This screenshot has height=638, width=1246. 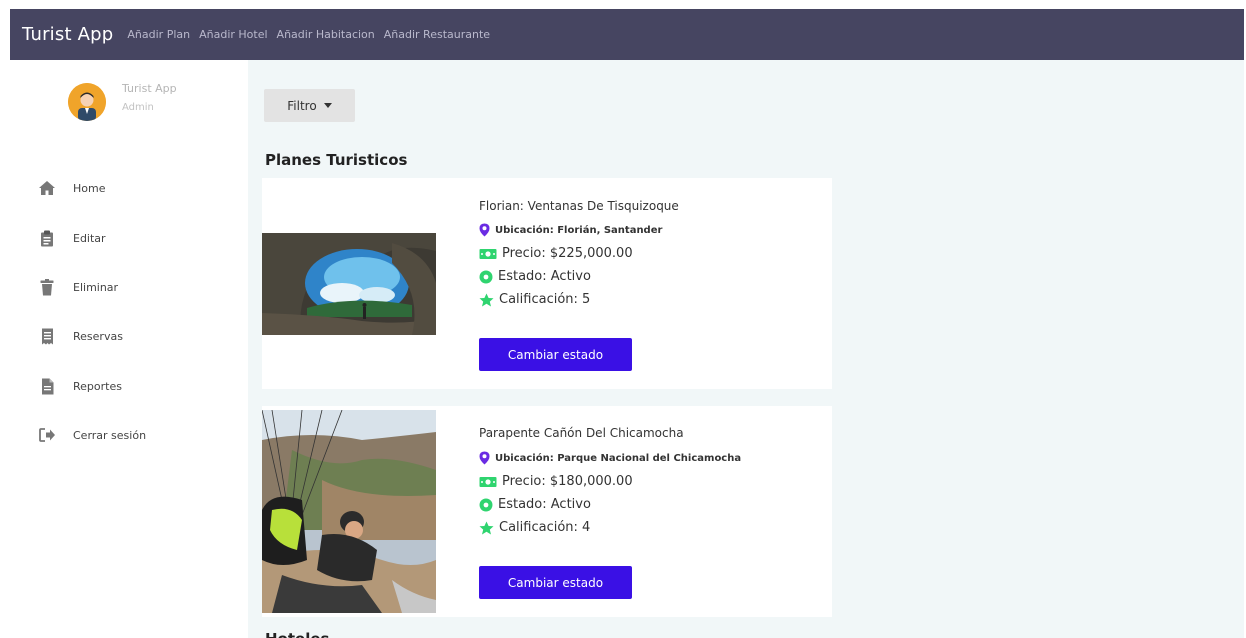 What do you see at coordinates (47, 188) in the screenshot?
I see `home-icon` at bounding box center [47, 188].